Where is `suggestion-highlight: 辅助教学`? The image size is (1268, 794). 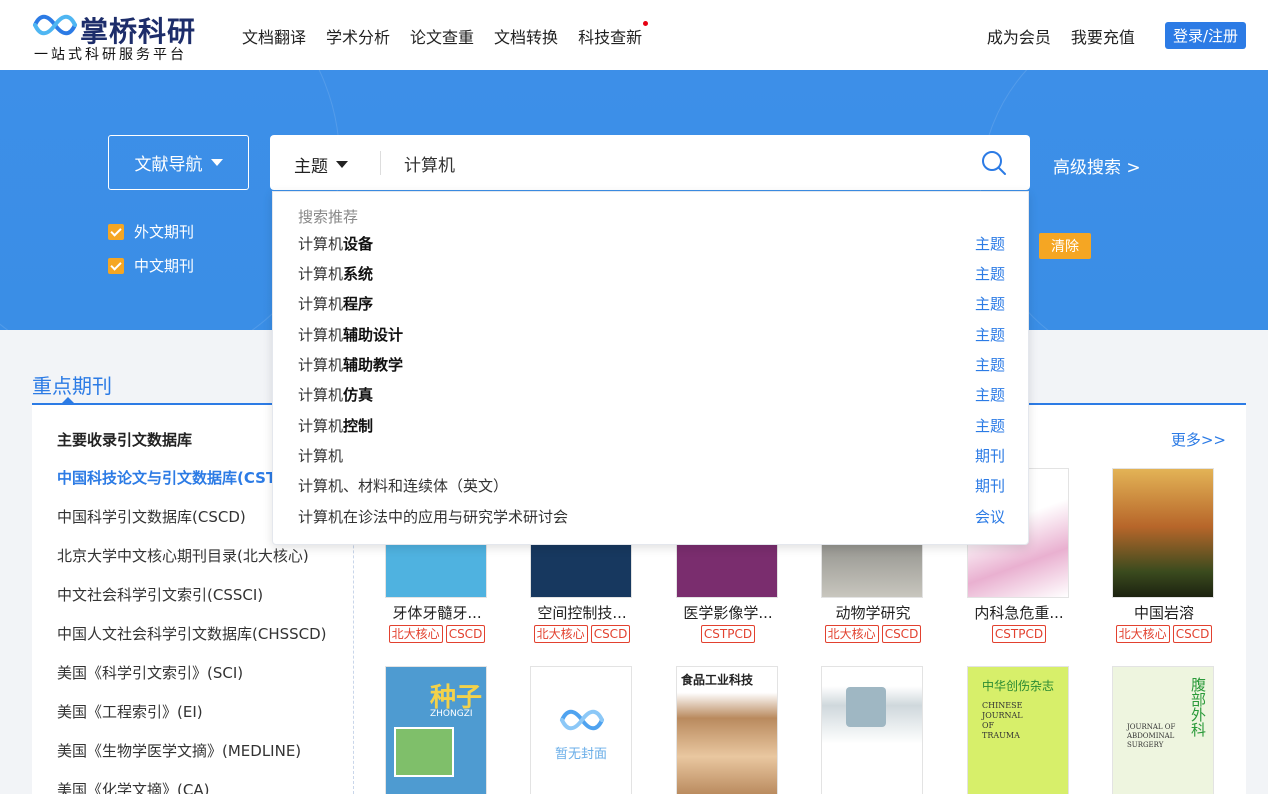
suggestion-highlight: 辅助教学 is located at coordinates (373, 364).